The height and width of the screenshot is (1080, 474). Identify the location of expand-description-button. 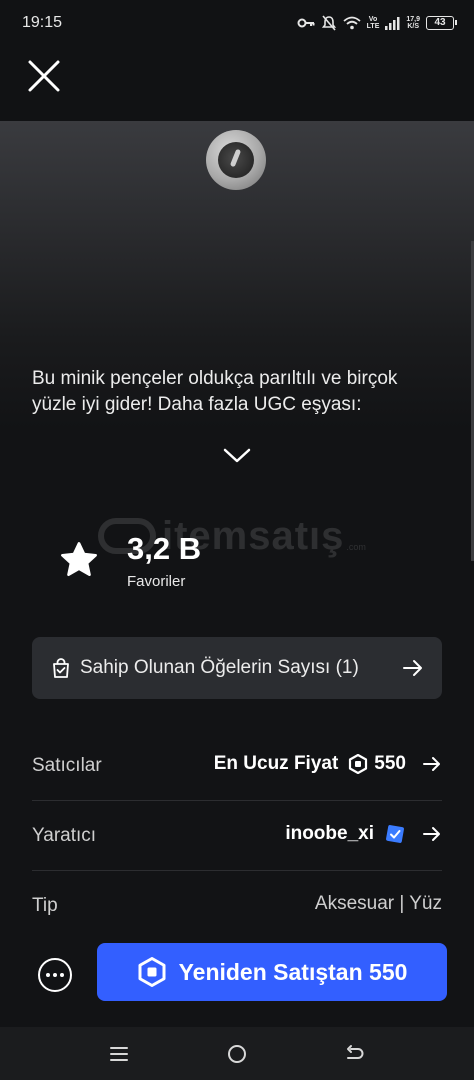
(237, 455).